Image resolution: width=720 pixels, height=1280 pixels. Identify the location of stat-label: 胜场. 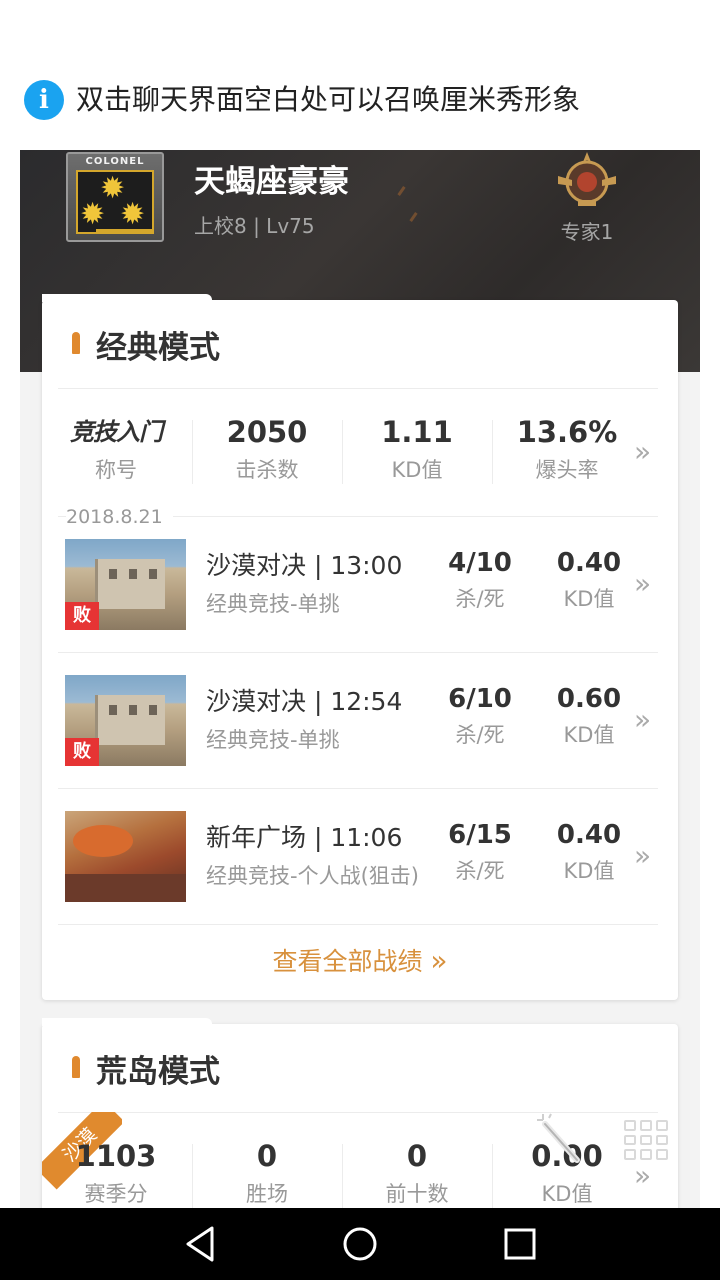
(267, 1194).